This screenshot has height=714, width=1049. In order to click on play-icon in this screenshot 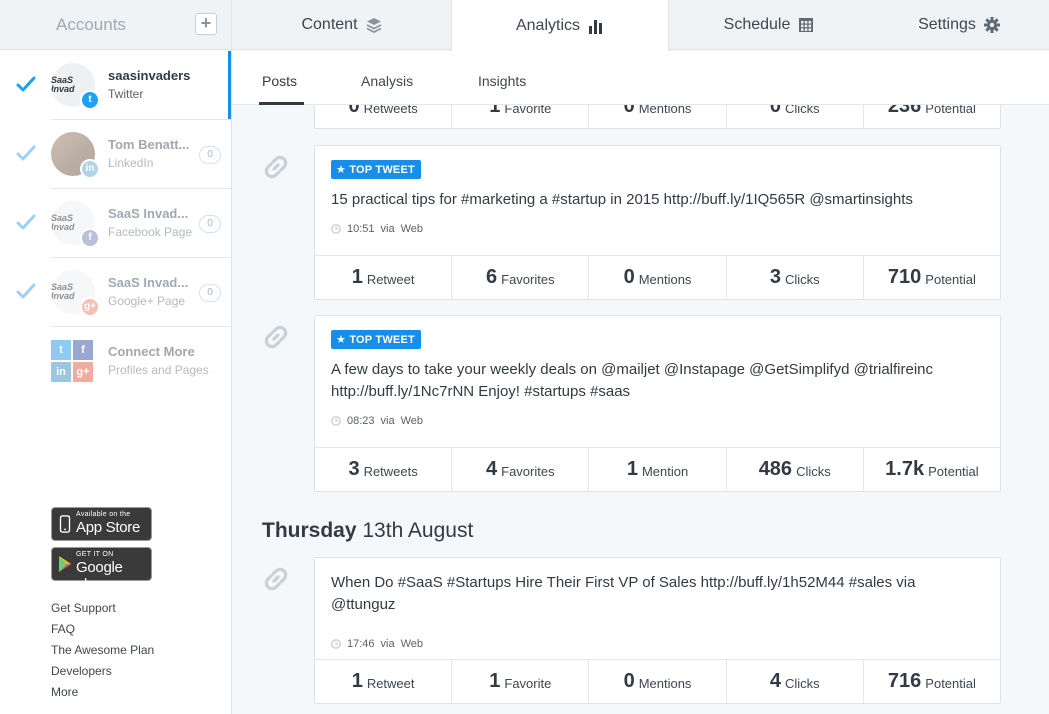, I will do `click(65, 564)`.